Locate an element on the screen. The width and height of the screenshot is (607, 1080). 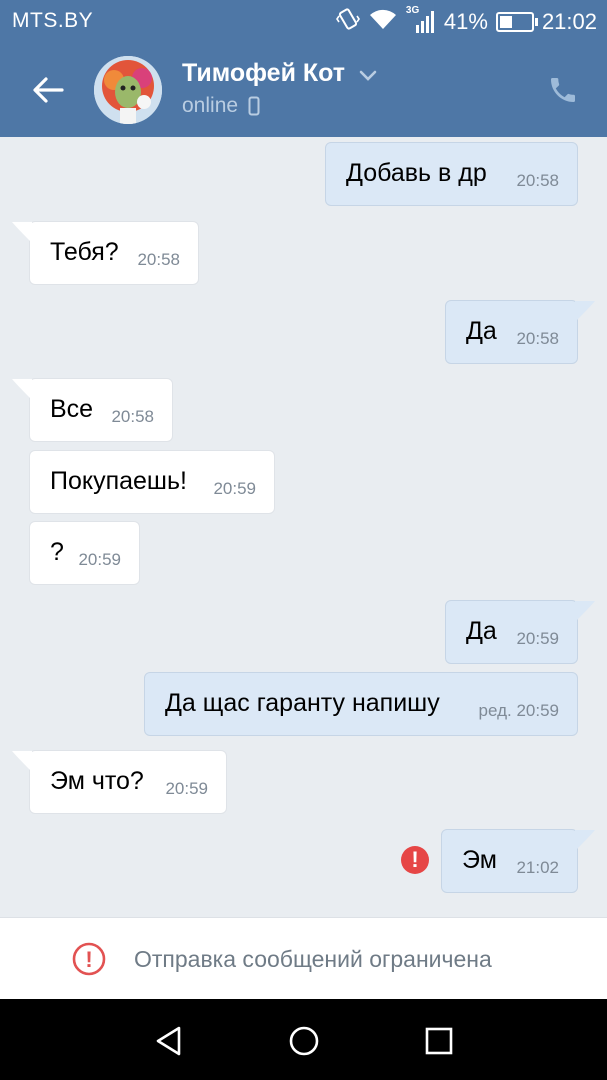
wifi-icon is located at coordinates (383, 22).